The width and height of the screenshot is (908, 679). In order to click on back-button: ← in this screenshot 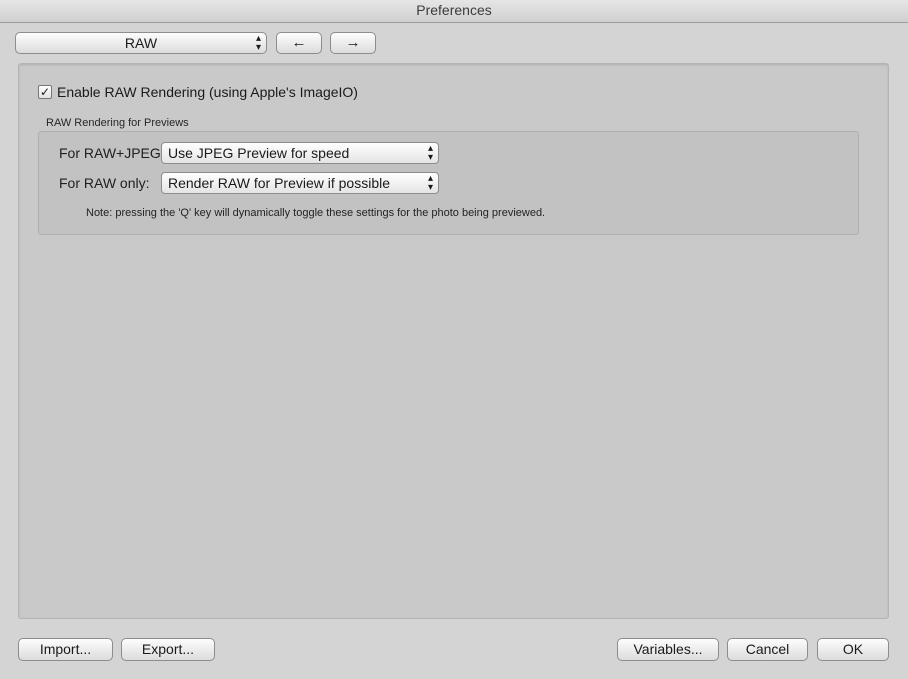, I will do `click(299, 43)`.